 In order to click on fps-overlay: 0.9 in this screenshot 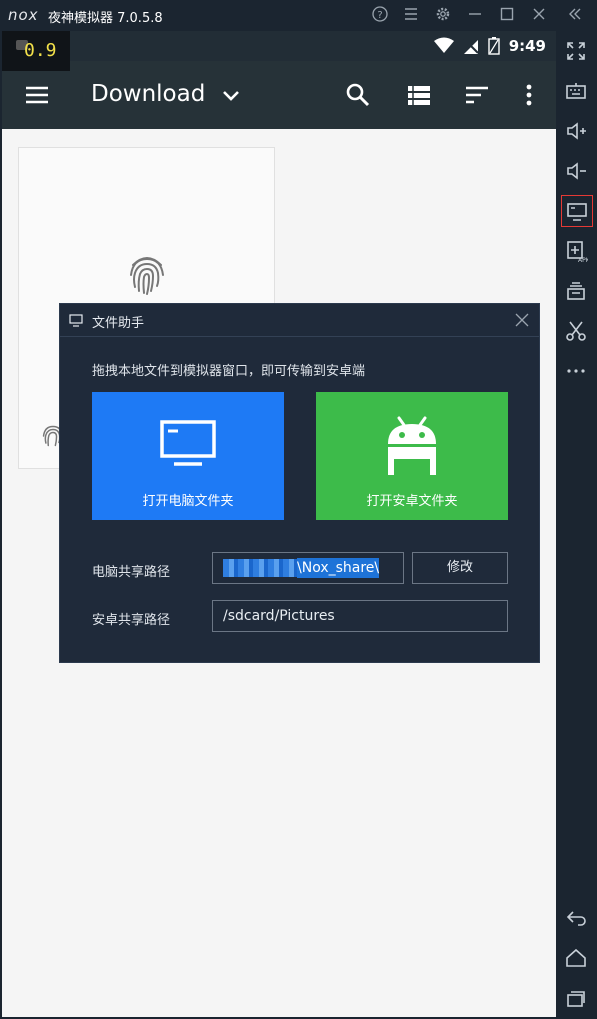, I will do `click(36, 51)`.